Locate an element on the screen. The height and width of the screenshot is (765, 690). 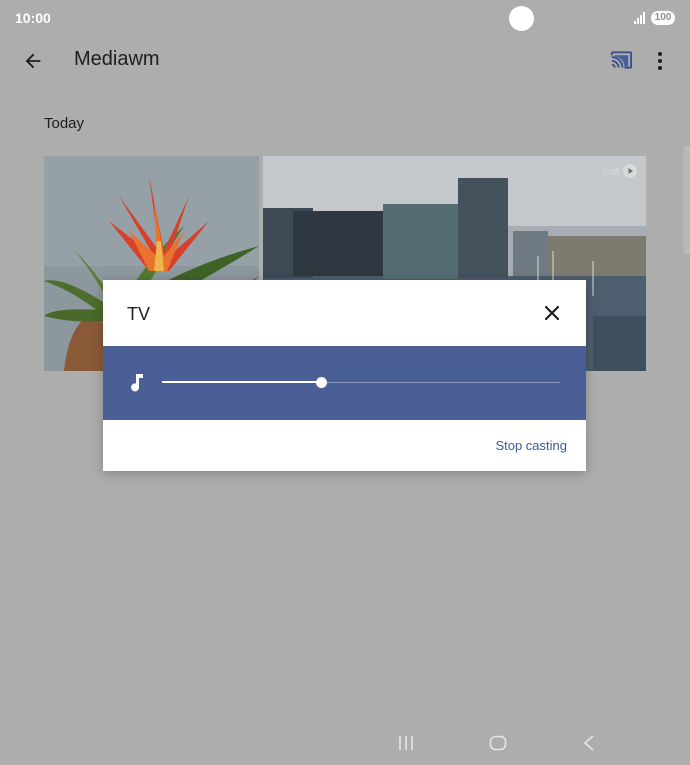
camera-cutout is located at coordinates (521, 18).